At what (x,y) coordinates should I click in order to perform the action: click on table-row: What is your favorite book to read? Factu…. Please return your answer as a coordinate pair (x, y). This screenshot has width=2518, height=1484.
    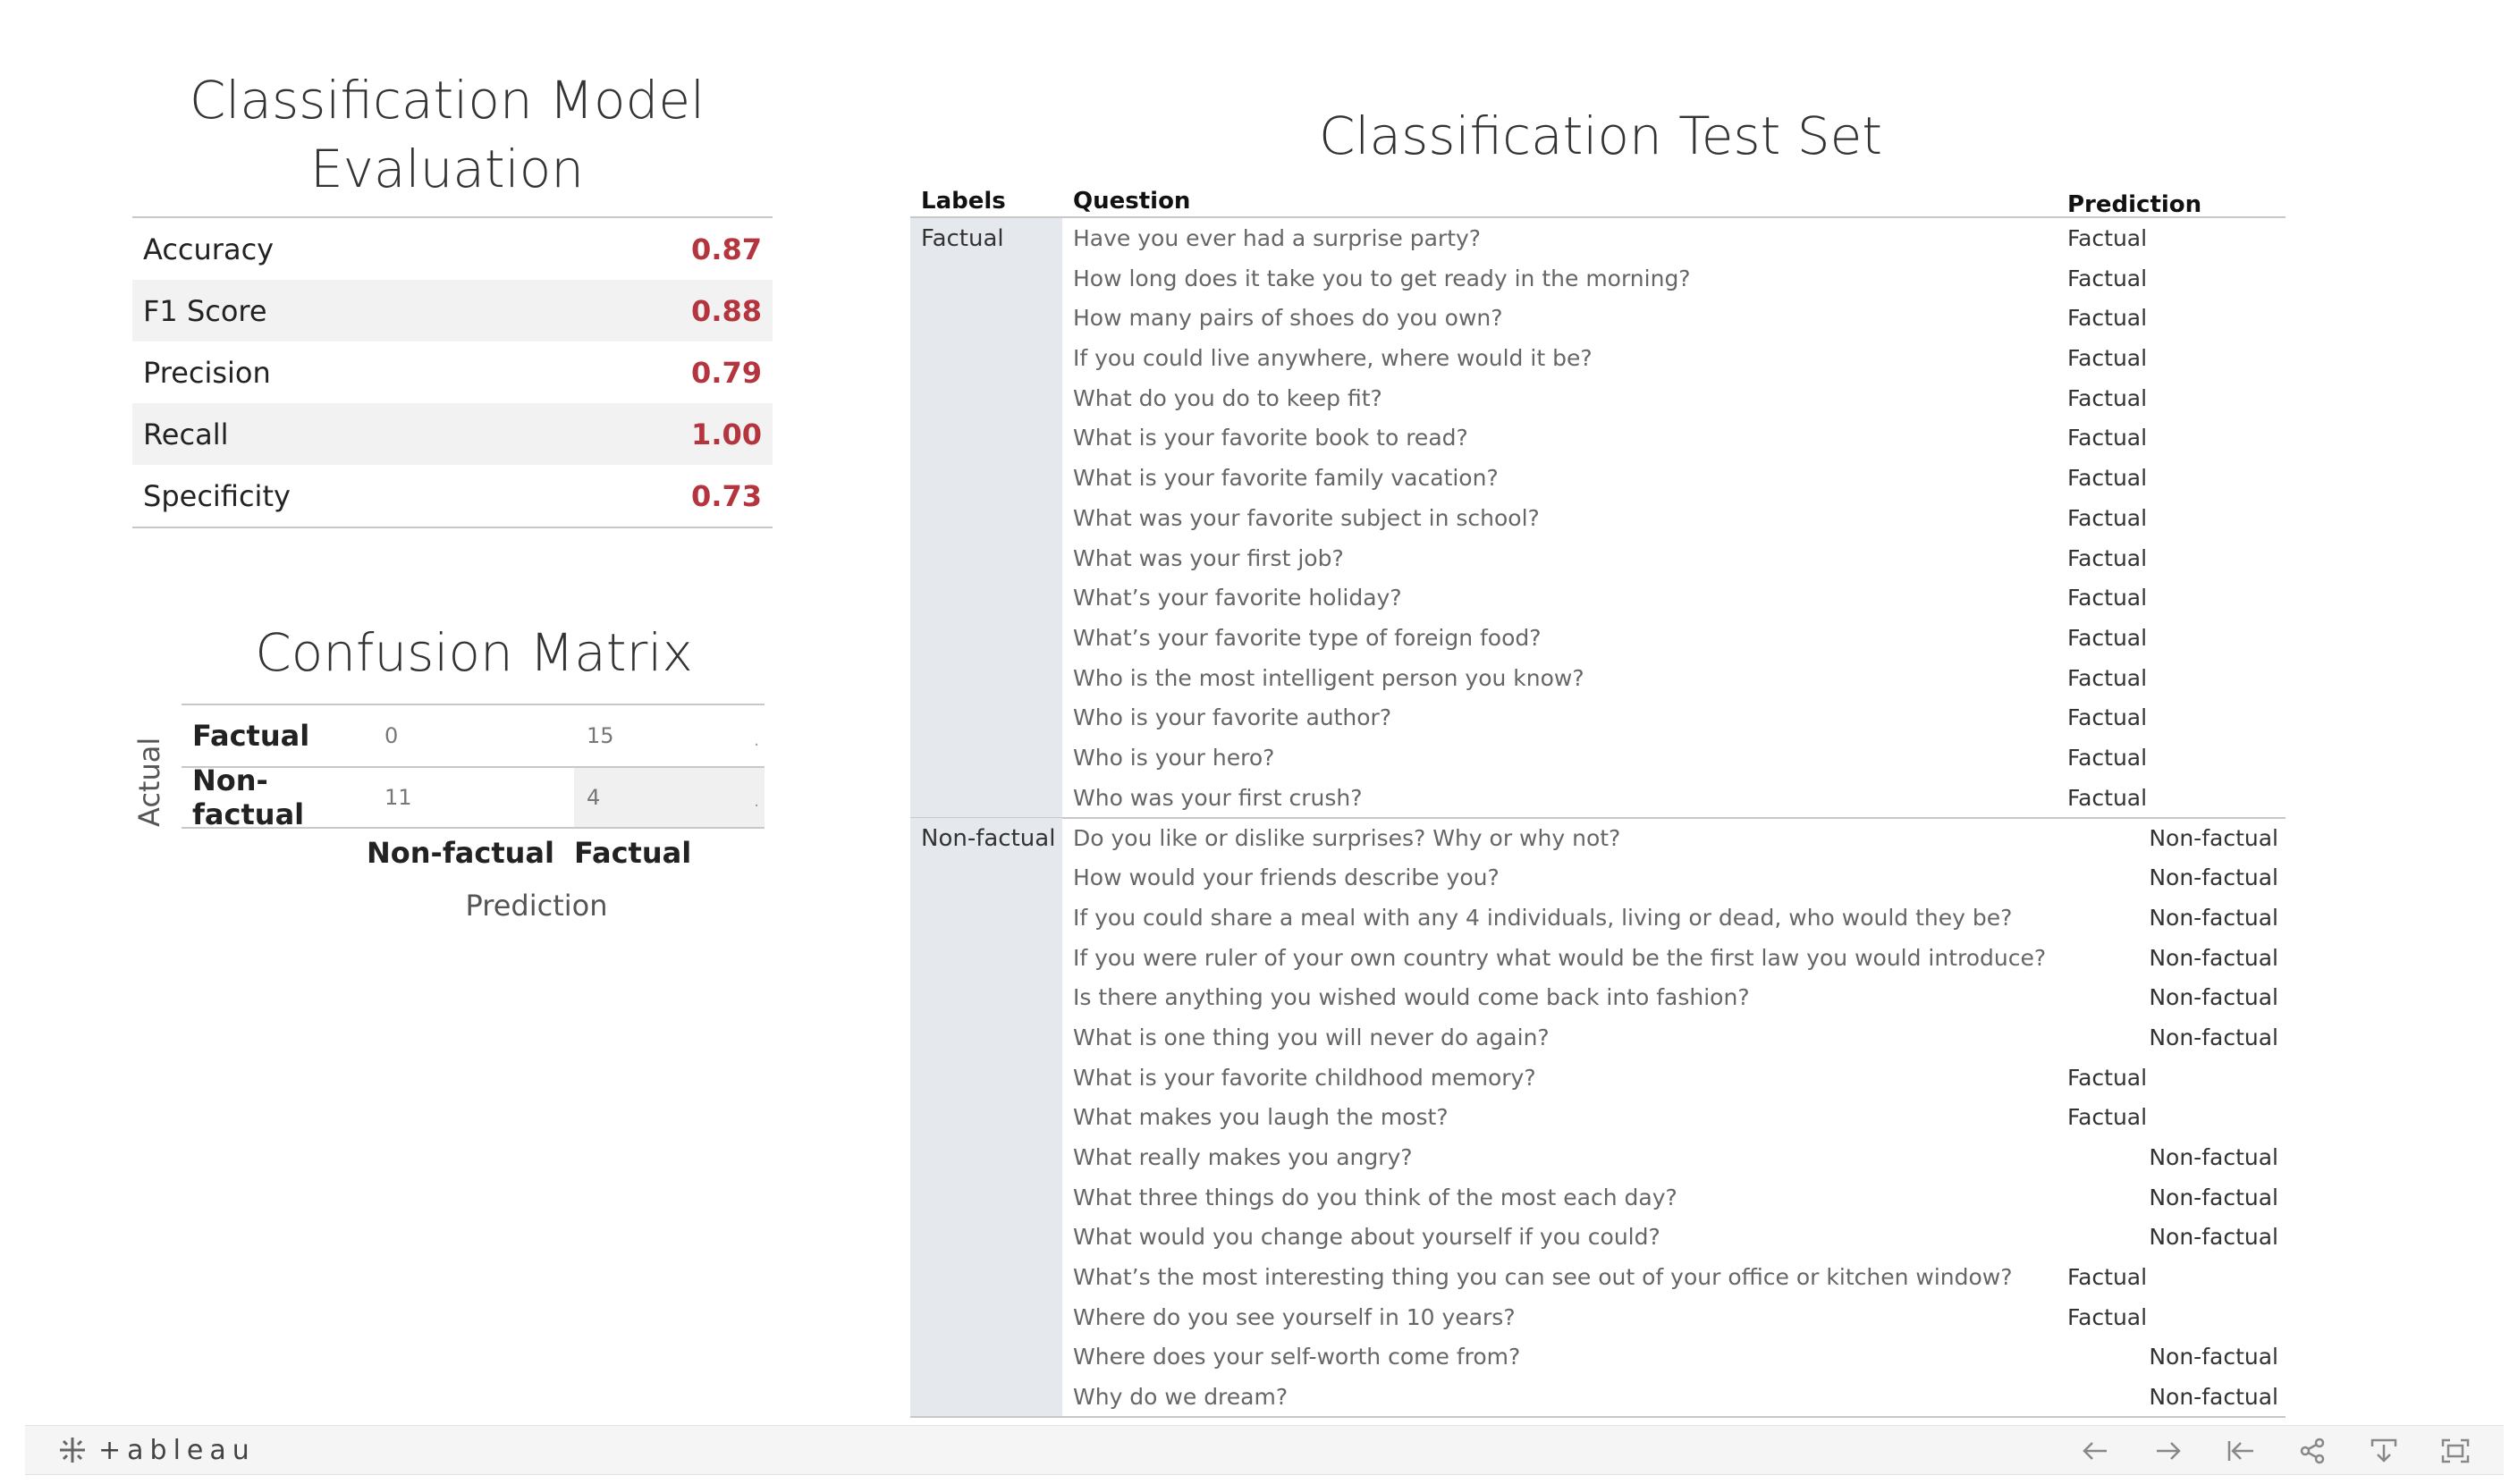
    Looking at the image, I should click on (1598, 437).